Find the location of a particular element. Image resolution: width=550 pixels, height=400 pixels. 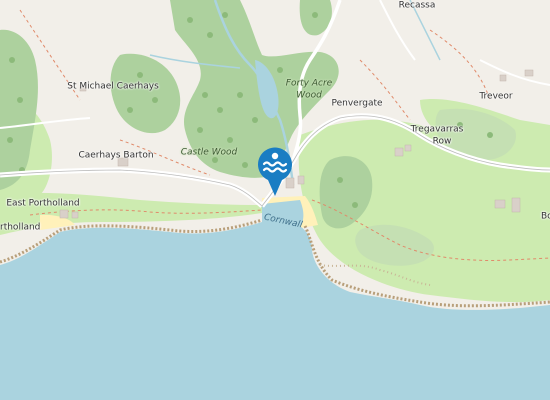

place-label-edge: Bo is located at coordinates (545, 216).